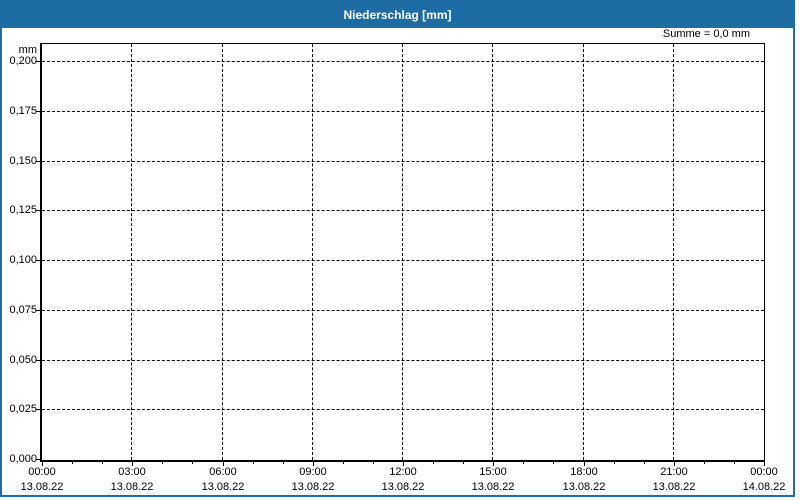 Image resolution: width=800 pixels, height=500 pixels. Describe the element at coordinates (23, 160) in the screenshot. I see `y-tick-label: 0,150` at that location.